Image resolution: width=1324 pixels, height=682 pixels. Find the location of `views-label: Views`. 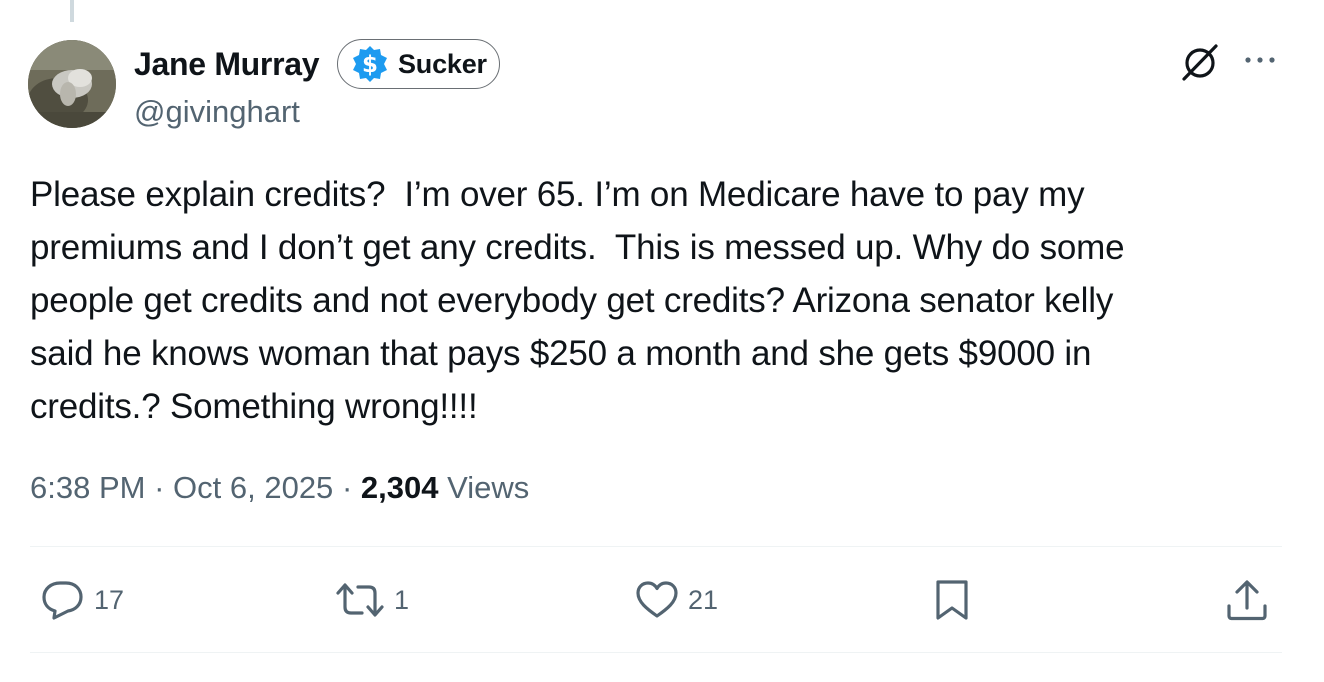

views-label: Views is located at coordinates (488, 487).